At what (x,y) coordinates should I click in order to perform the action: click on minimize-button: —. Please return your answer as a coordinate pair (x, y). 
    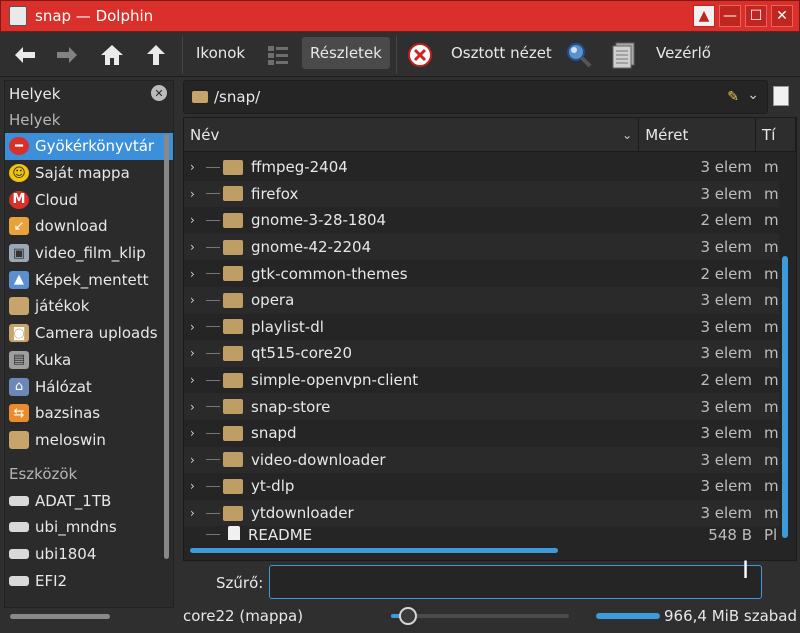
    Looking at the image, I should click on (730, 16).